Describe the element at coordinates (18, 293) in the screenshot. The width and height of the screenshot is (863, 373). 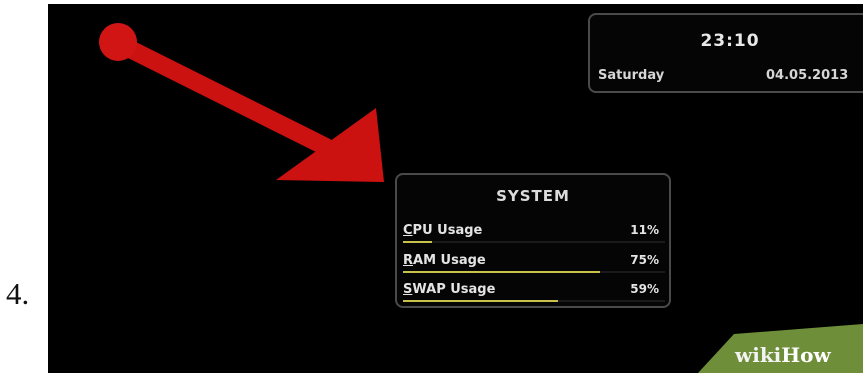
I see `step-number: 4.` at that location.